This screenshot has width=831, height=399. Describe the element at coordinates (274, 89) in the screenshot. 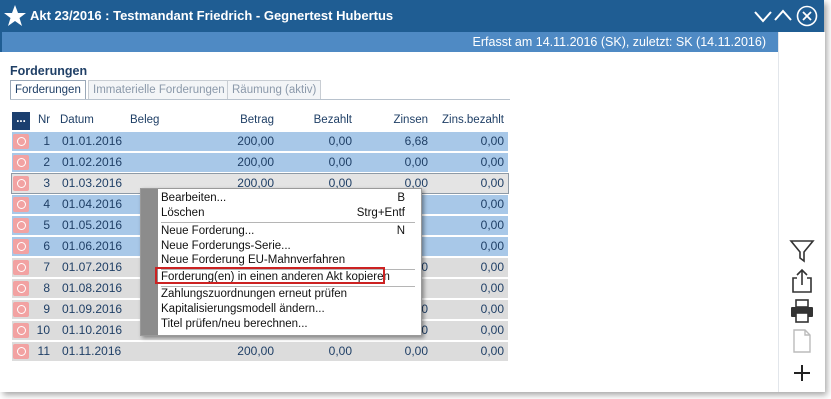

I see `tab-raeumung: Räumung (aktiv)` at that location.